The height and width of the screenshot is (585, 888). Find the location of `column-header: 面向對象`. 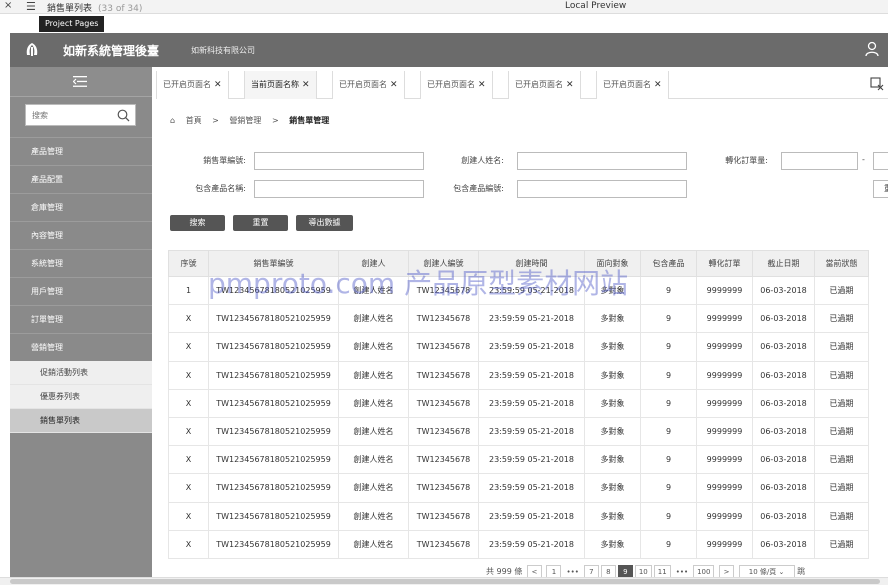

column-header: 面向對象 is located at coordinates (612, 263).